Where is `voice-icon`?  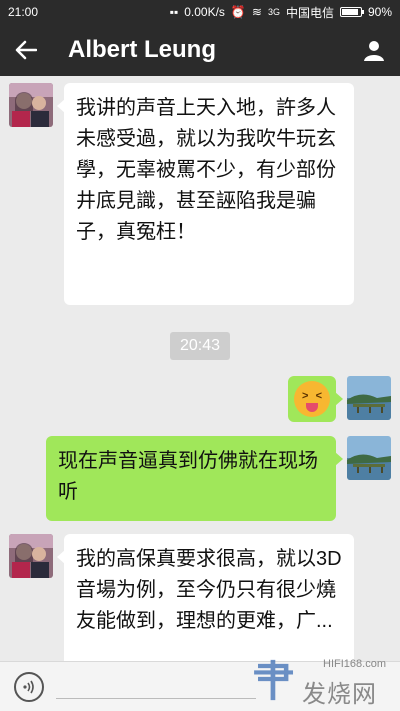
voice-icon is located at coordinates (28, 687).